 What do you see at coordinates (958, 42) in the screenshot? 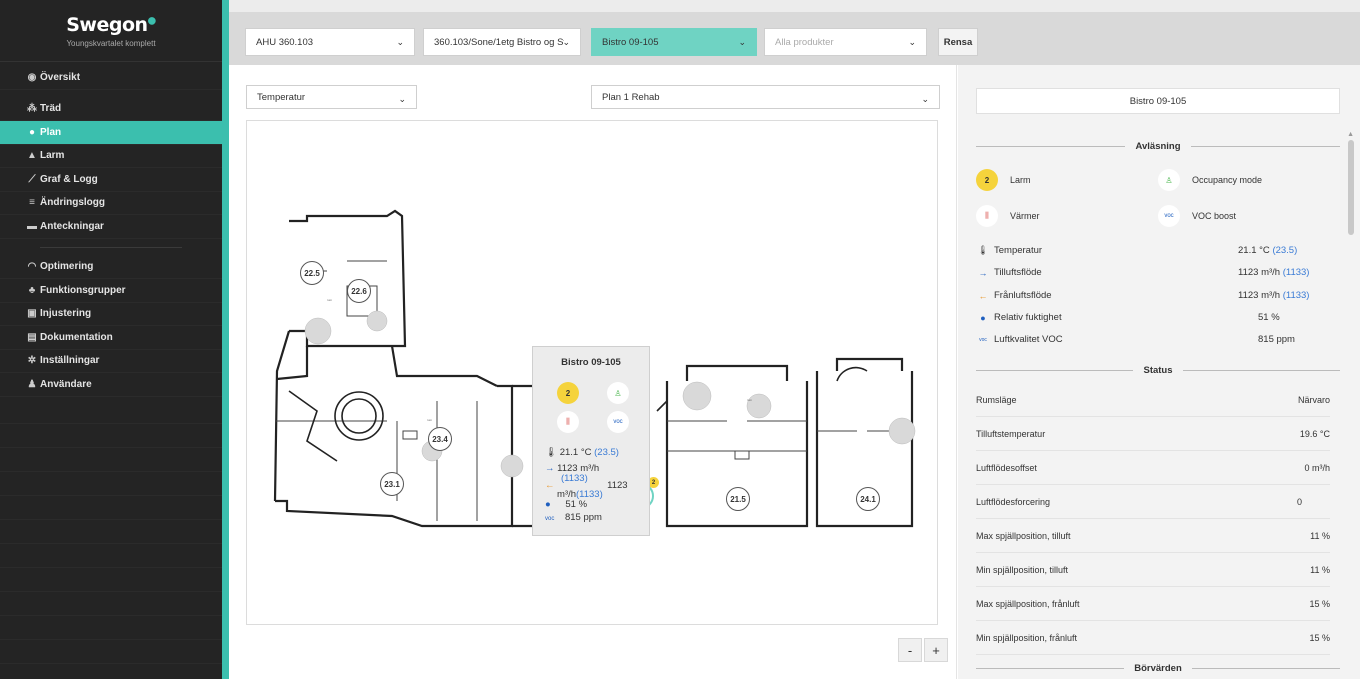
I see `reset-button: Rensa` at bounding box center [958, 42].